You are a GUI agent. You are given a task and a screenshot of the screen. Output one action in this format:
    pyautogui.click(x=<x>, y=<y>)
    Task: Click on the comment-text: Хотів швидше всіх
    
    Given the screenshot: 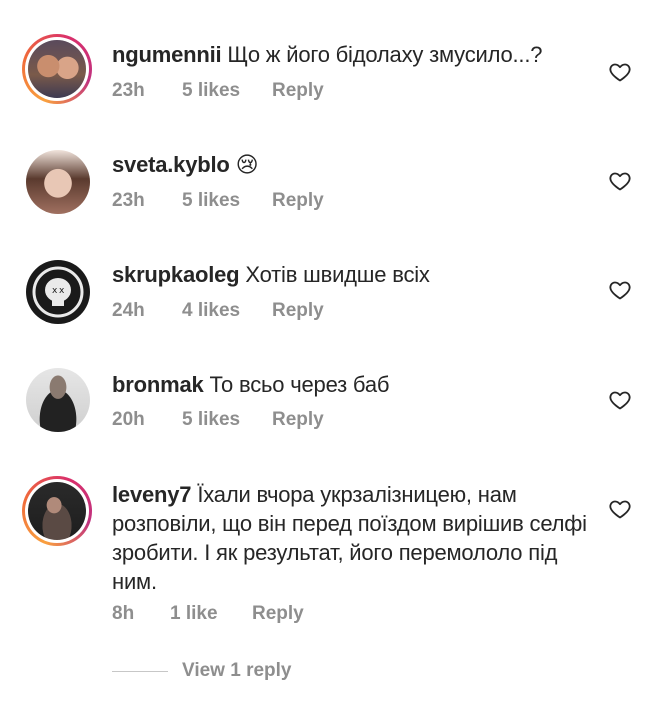 What is the action you would take?
    pyautogui.click(x=337, y=274)
    